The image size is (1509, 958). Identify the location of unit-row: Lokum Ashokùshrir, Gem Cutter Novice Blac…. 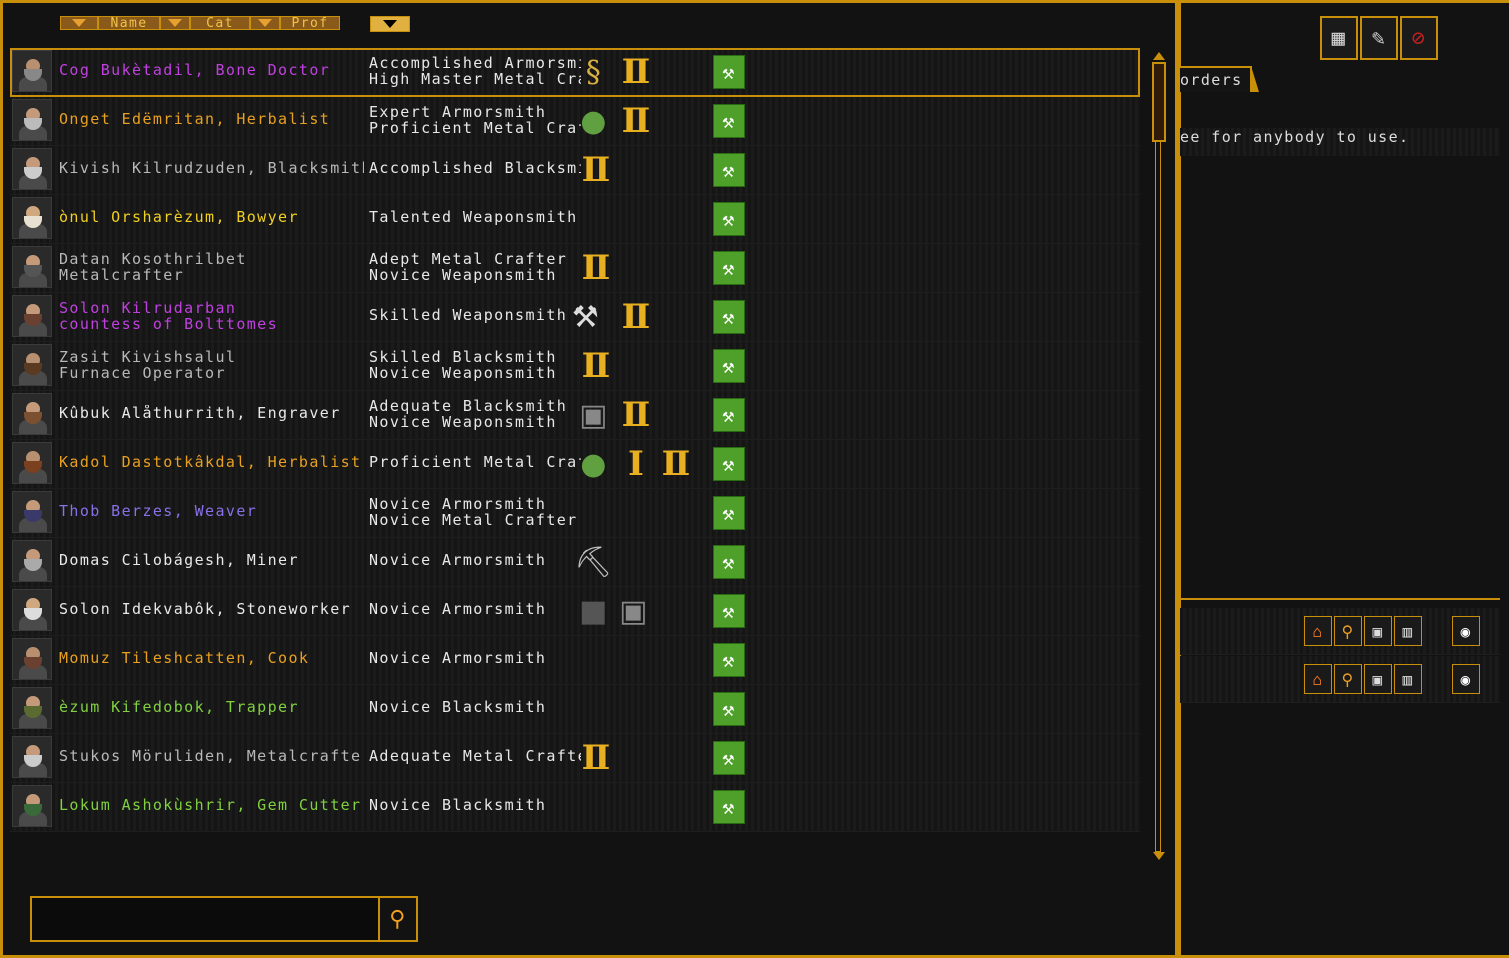
(575, 807).